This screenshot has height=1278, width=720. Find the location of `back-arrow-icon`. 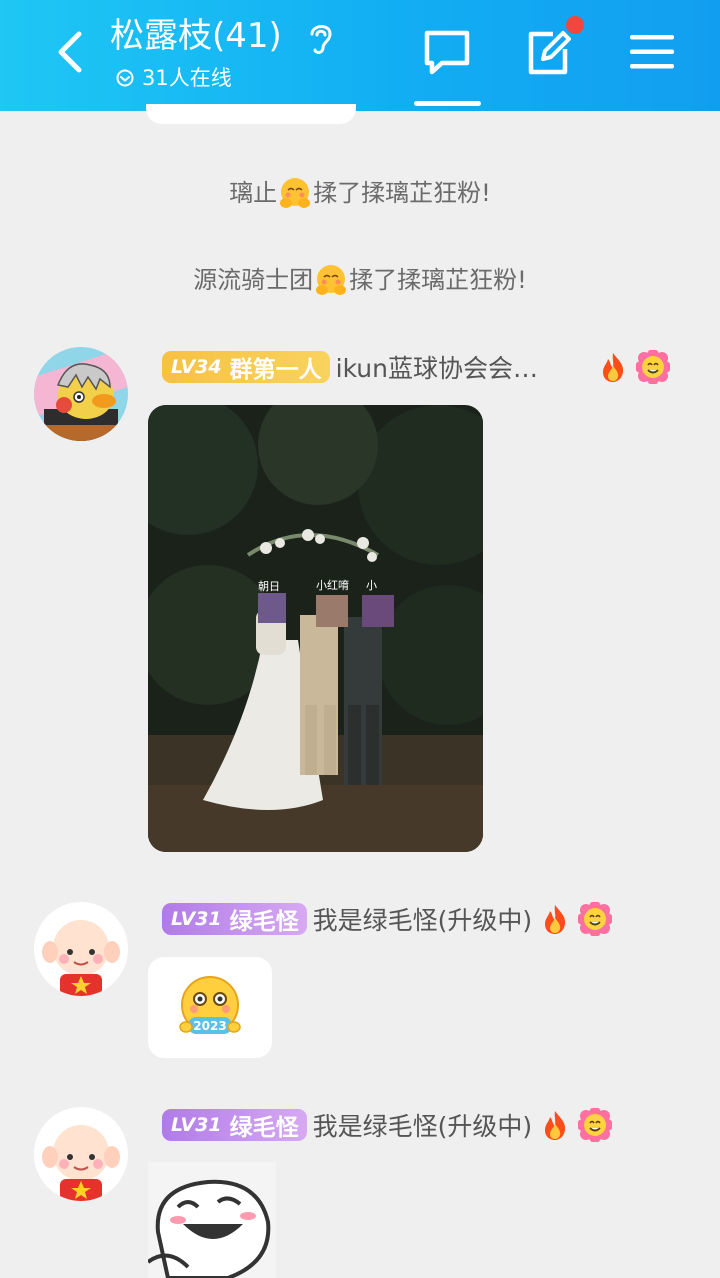

back-arrow-icon is located at coordinates (70, 52).